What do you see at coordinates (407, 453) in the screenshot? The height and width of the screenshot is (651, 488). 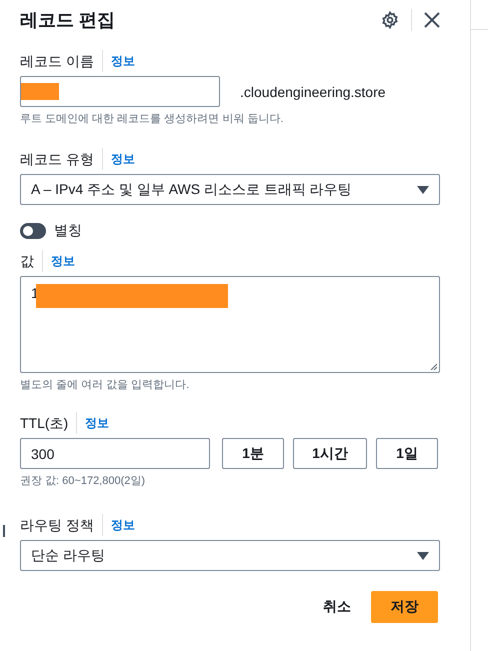 I see `preset-button: 1일` at bounding box center [407, 453].